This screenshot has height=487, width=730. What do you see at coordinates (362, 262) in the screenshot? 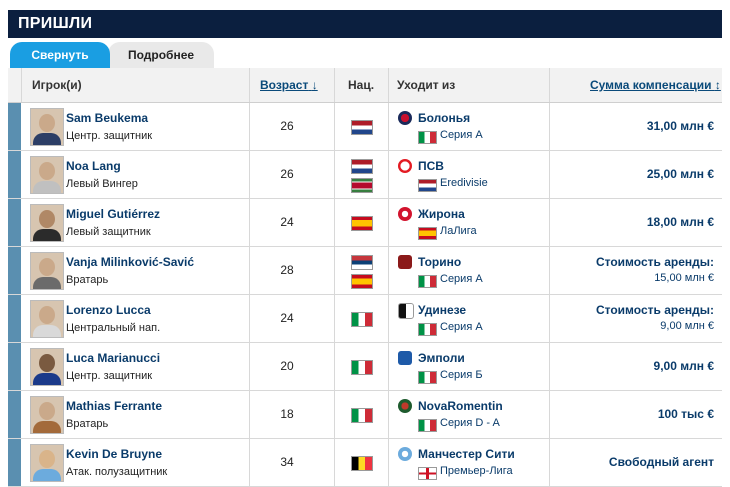
I see `serbia-flag-icon` at bounding box center [362, 262].